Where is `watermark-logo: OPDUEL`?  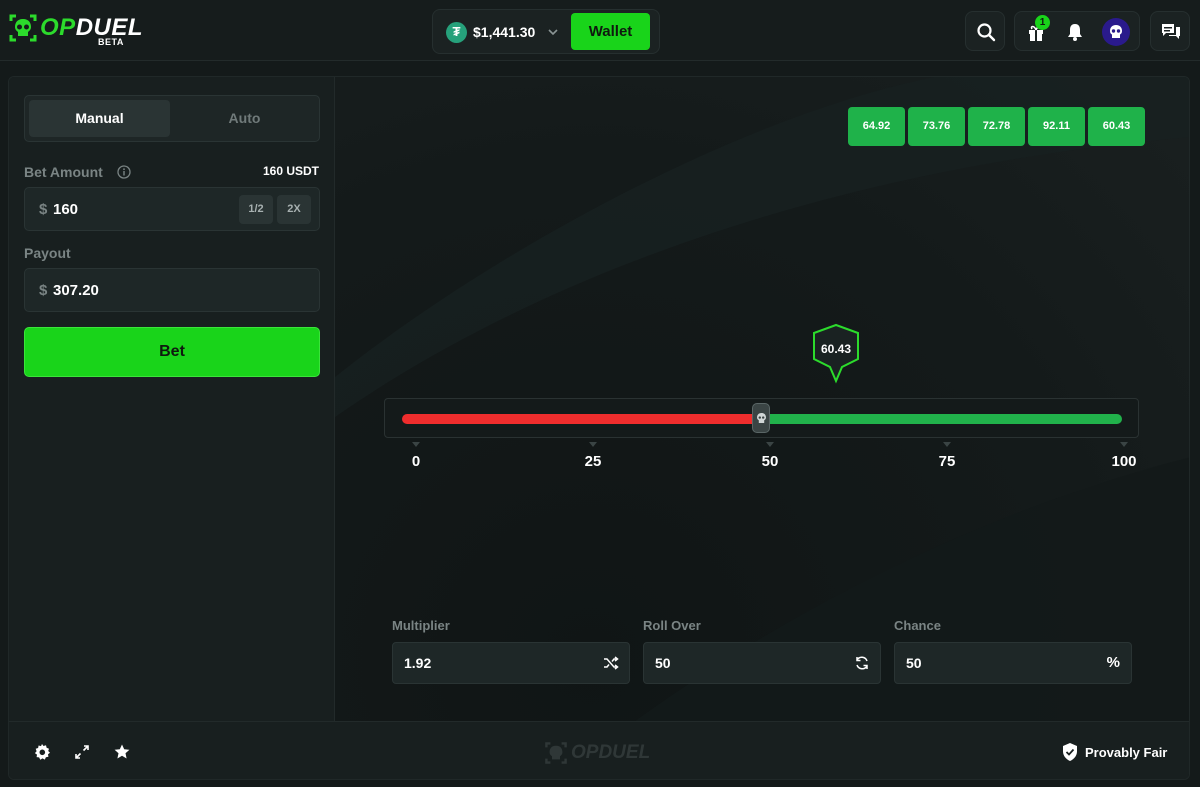
watermark-logo: OPDUEL is located at coordinates (604, 753).